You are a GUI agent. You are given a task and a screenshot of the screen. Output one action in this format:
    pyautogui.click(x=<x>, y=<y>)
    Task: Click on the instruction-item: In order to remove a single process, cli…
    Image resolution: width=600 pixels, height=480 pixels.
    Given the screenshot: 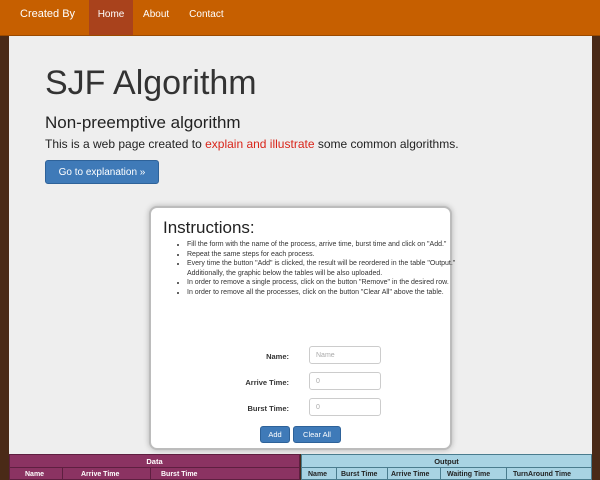 What is the action you would take?
    pyautogui.click(x=323, y=283)
    